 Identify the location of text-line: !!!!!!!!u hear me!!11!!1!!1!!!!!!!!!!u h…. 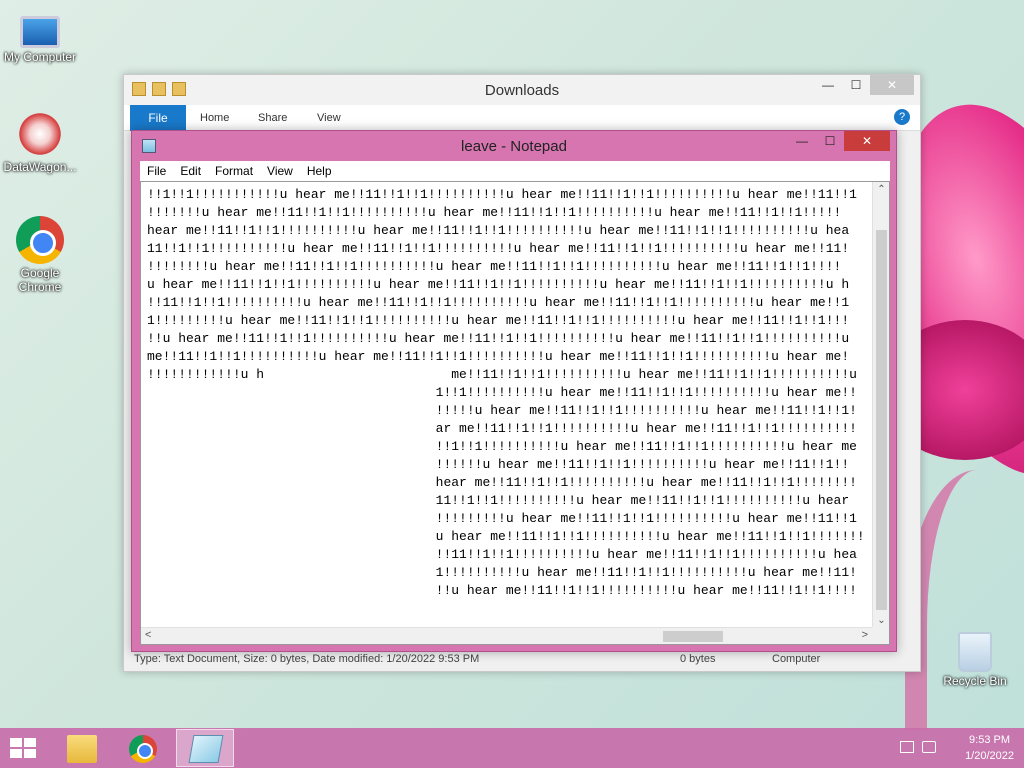
(494, 266).